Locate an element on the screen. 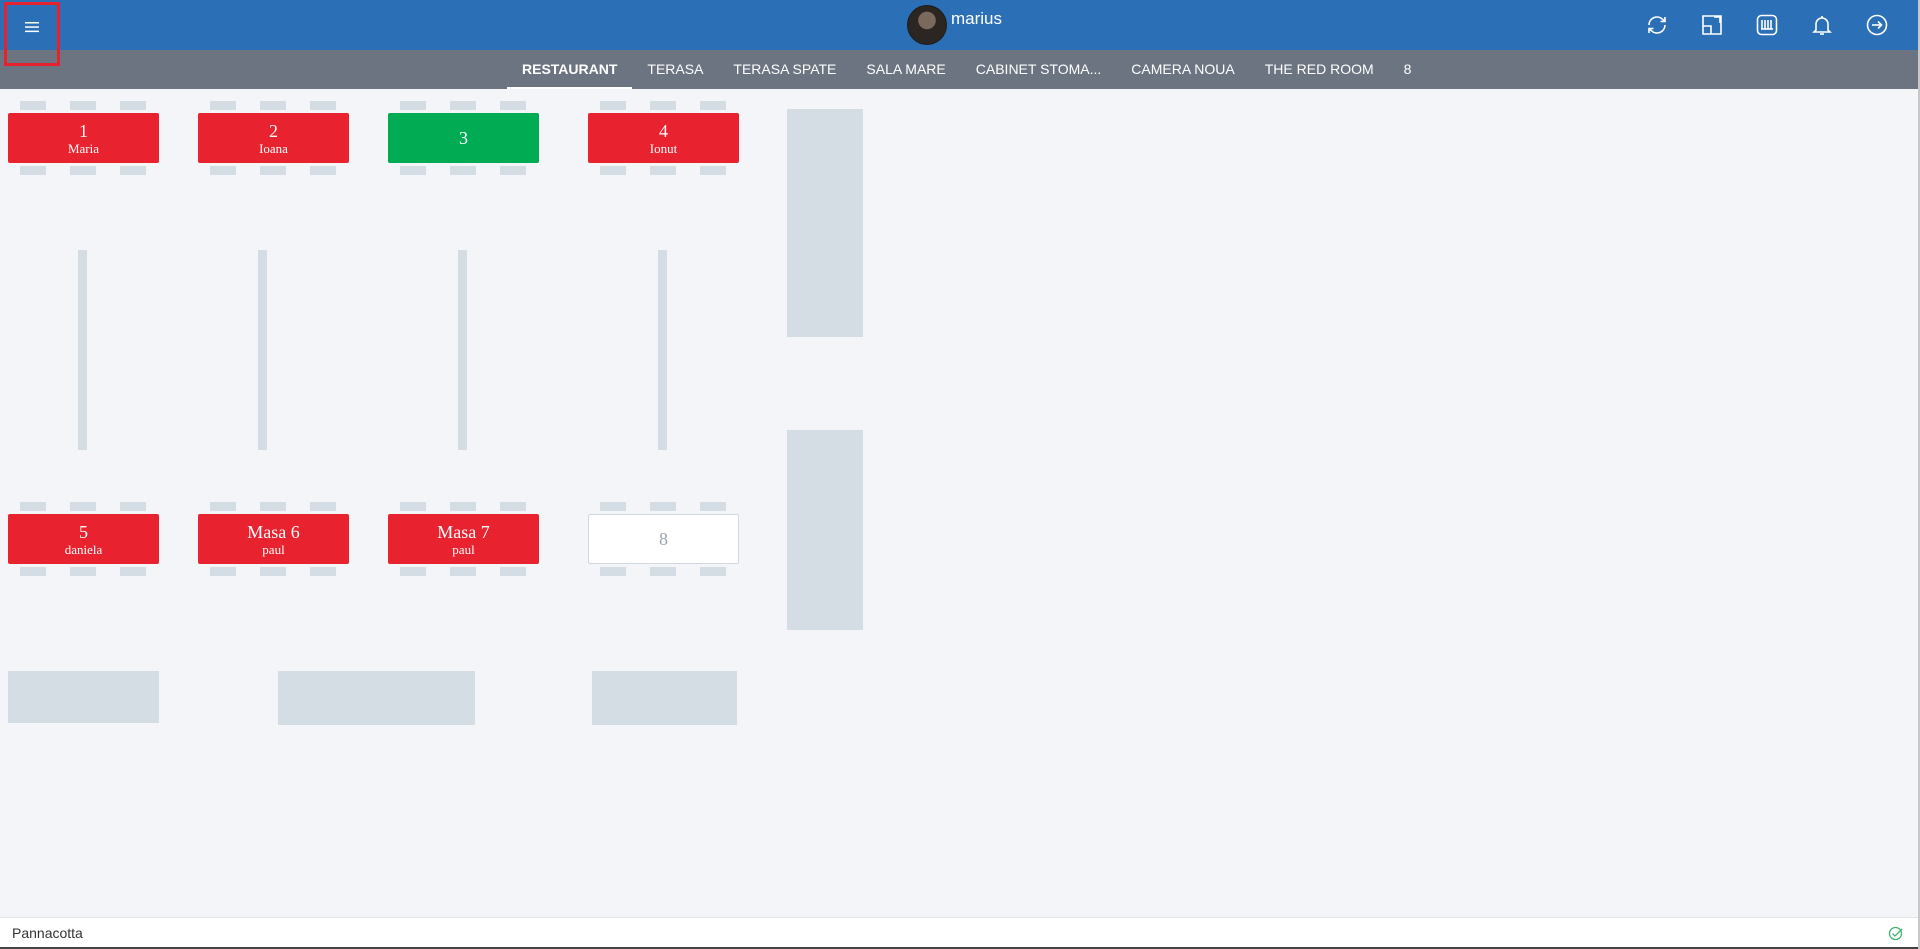 The height and width of the screenshot is (949, 1920). tab-7: THE RED ROOM is located at coordinates (1319, 69).